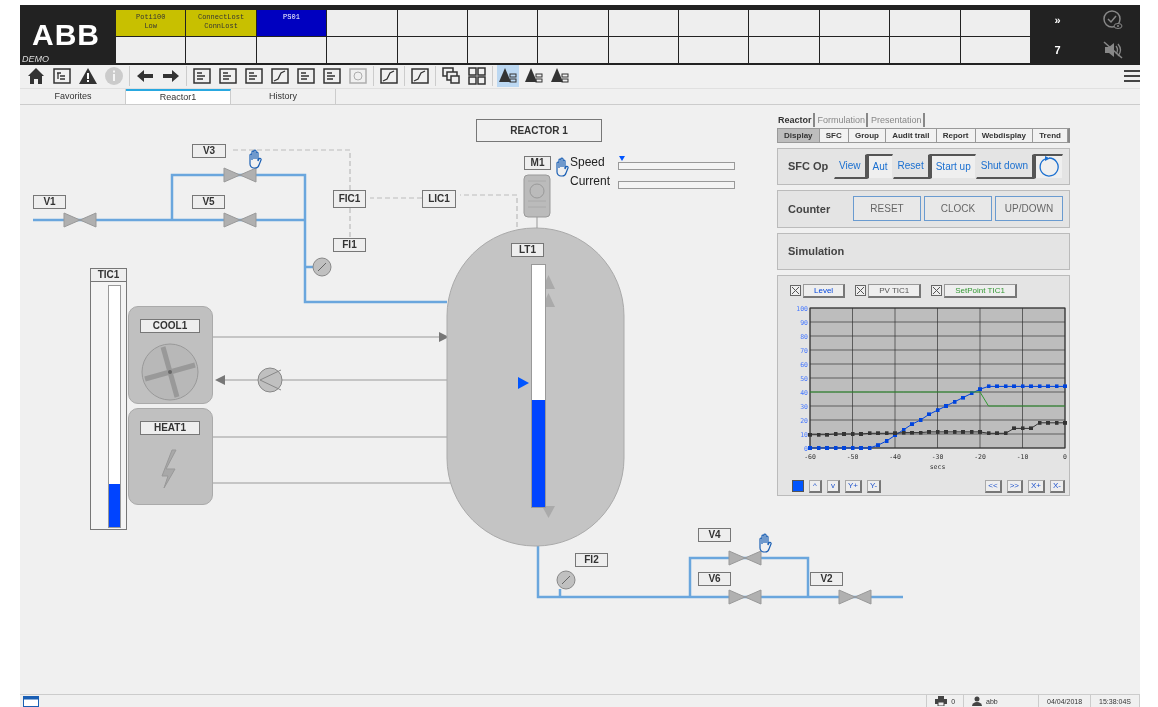 This screenshot has width=1158, height=707. Describe the element at coordinates (911, 166) in the screenshot. I see `sfc-button: Reset` at that location.